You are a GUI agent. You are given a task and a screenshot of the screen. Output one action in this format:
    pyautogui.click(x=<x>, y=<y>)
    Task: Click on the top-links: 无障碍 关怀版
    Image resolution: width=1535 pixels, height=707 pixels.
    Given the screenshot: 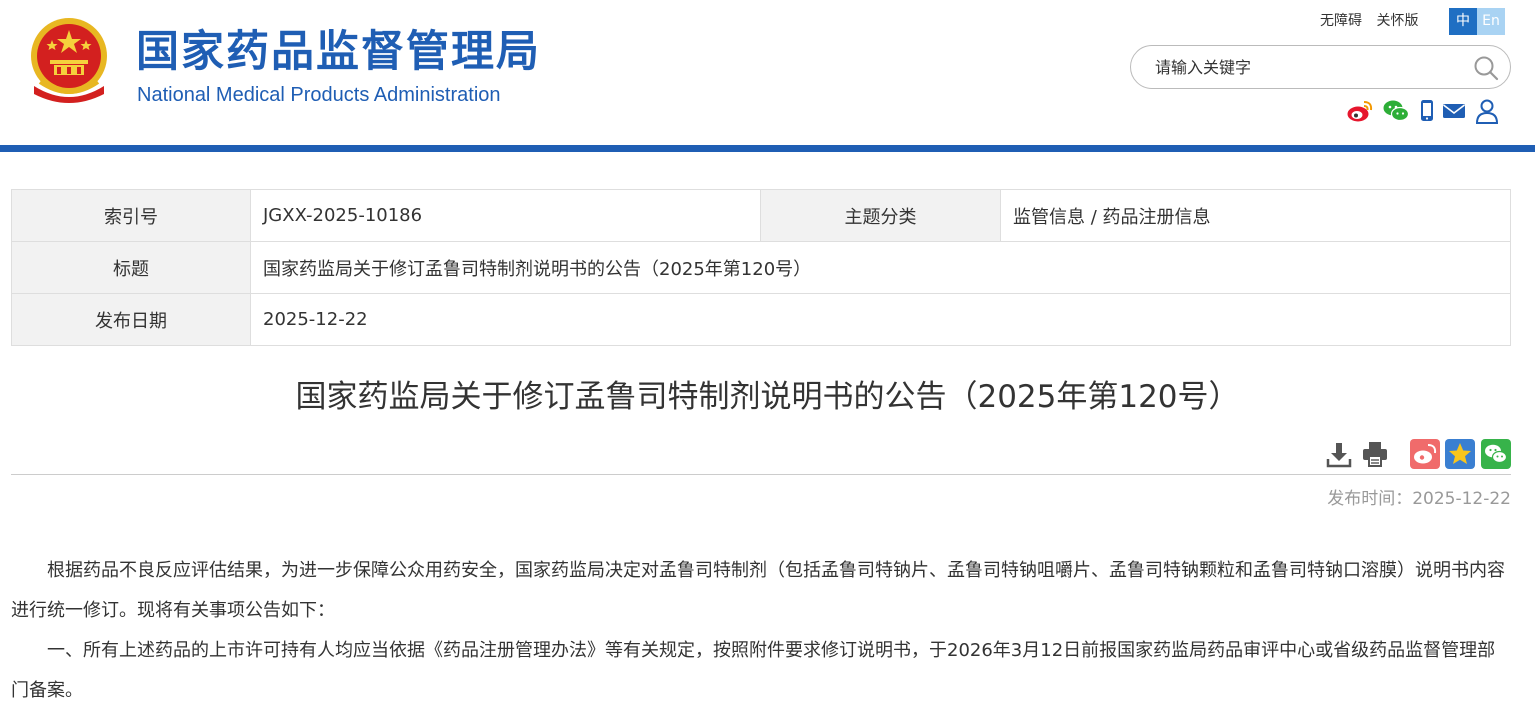 What is the action you would take?
    pyautogui.click(x=1374, y=21)
    